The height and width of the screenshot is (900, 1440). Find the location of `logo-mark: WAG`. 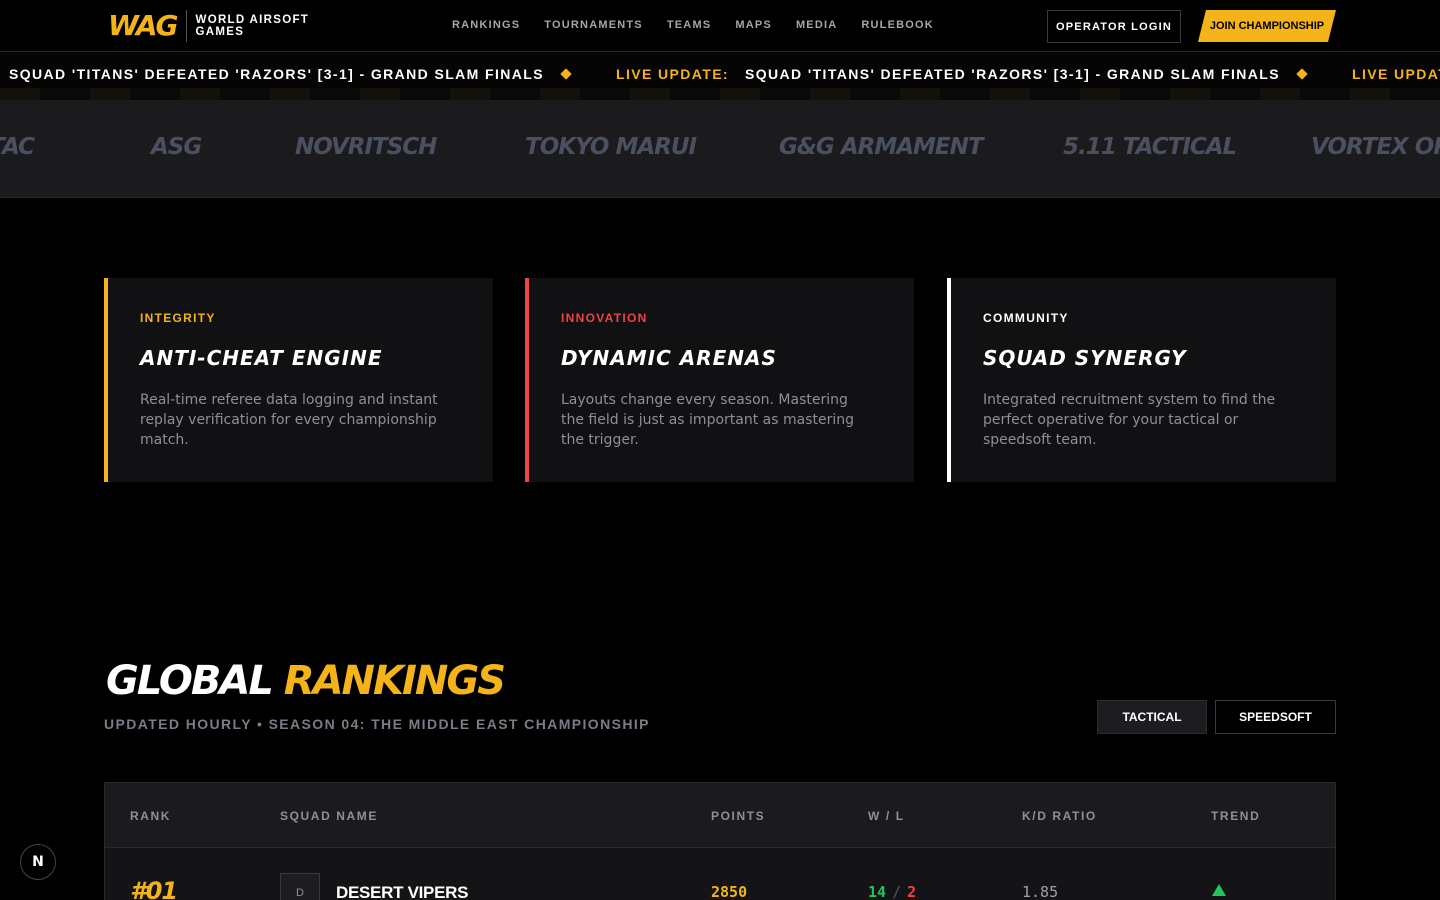

logo-mark: WAG is located at coordinates (143, 25).